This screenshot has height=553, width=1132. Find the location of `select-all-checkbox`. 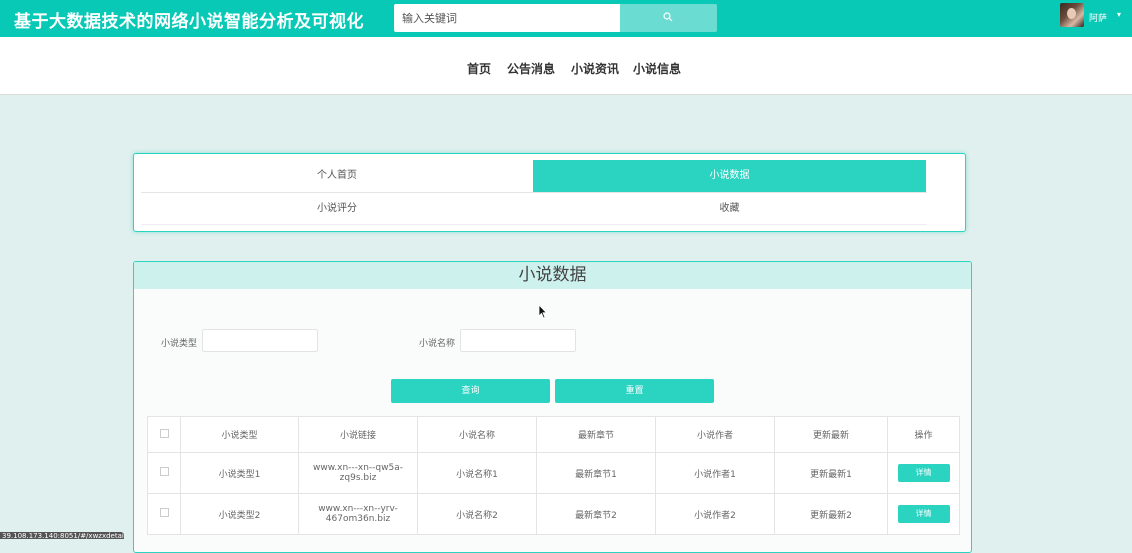

select-all-checkbox is located at coordinates (164, 433).